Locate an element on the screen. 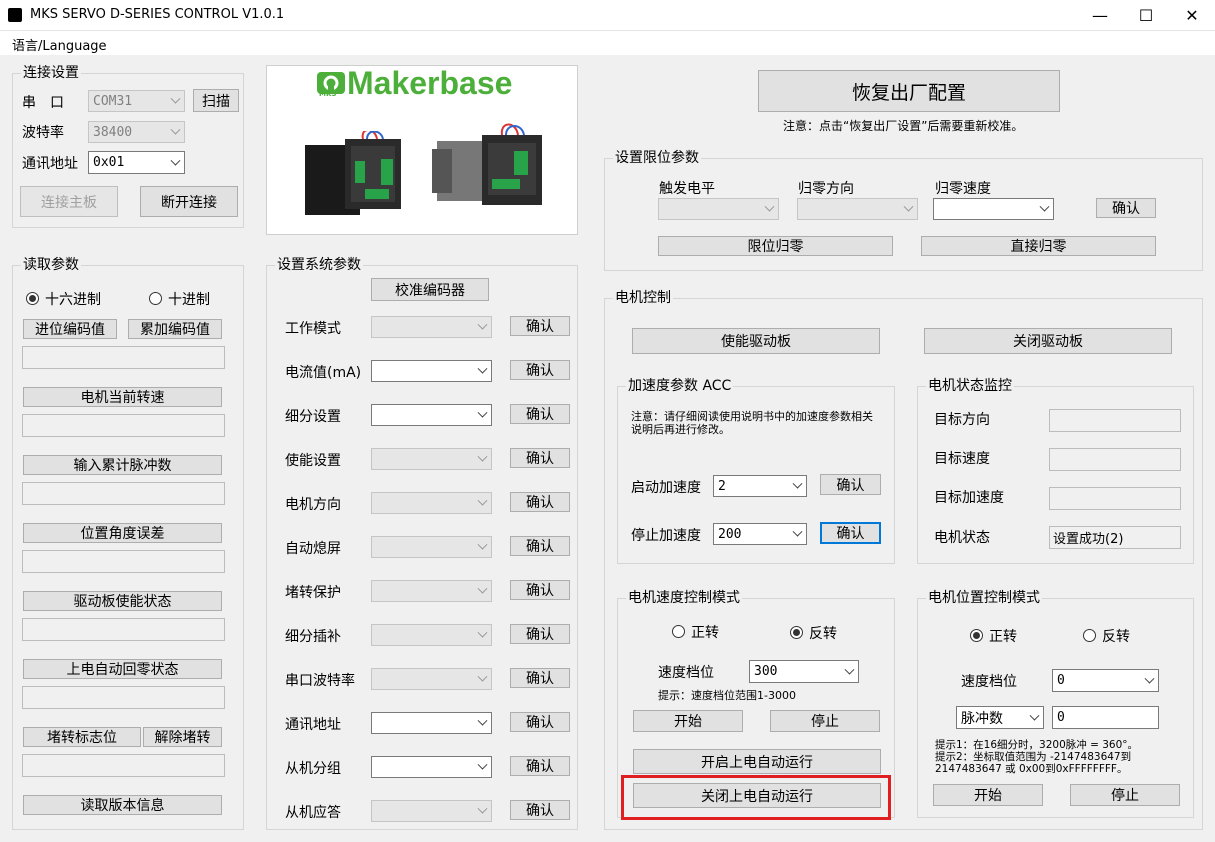 The width and height of the screenshot is (1215, 842). sys-param-label: 工作模式 is located at coordinates (313, 329).